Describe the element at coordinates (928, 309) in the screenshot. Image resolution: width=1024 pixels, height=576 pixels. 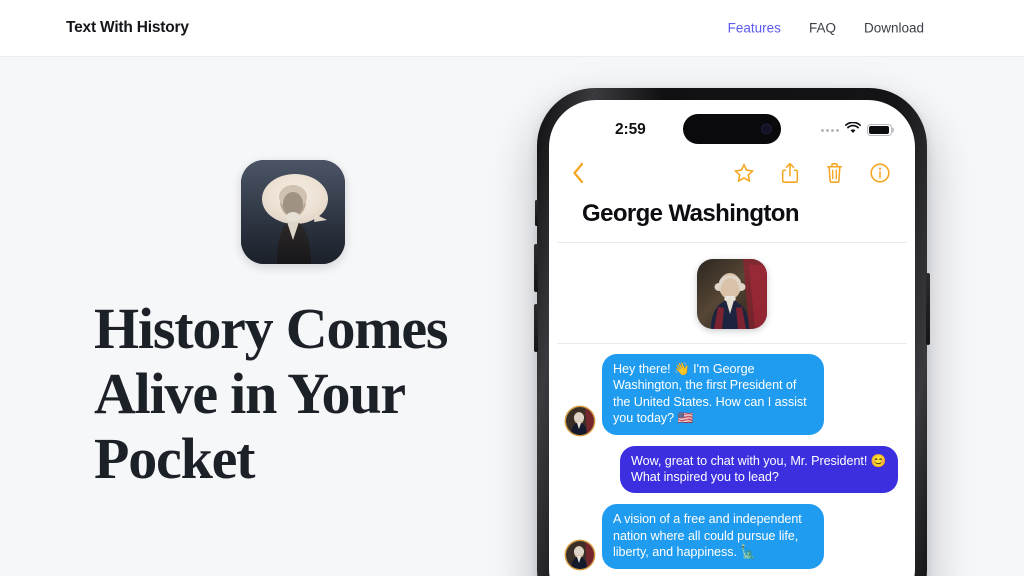
I see `phone-power-button` at that location.